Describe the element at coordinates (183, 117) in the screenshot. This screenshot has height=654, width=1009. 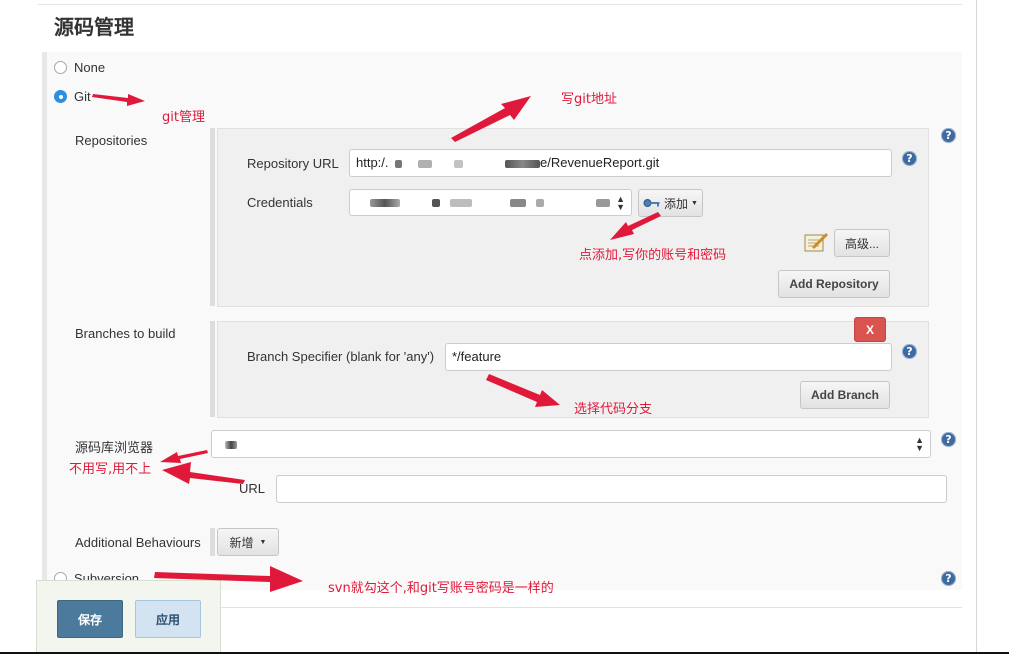
I see `annotation-git-manage: git管理` at that location.